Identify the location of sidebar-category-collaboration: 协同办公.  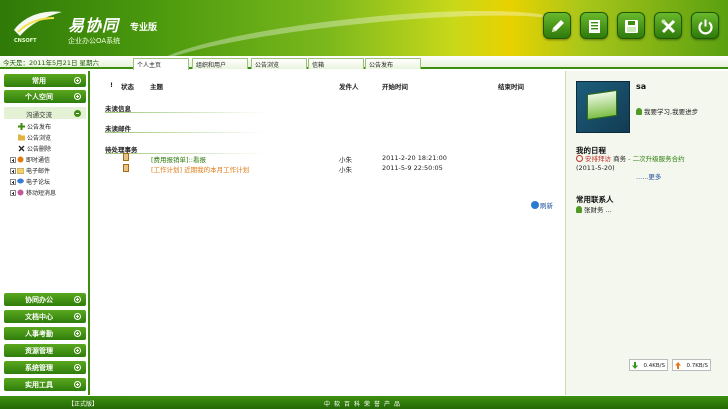
(45, 299).